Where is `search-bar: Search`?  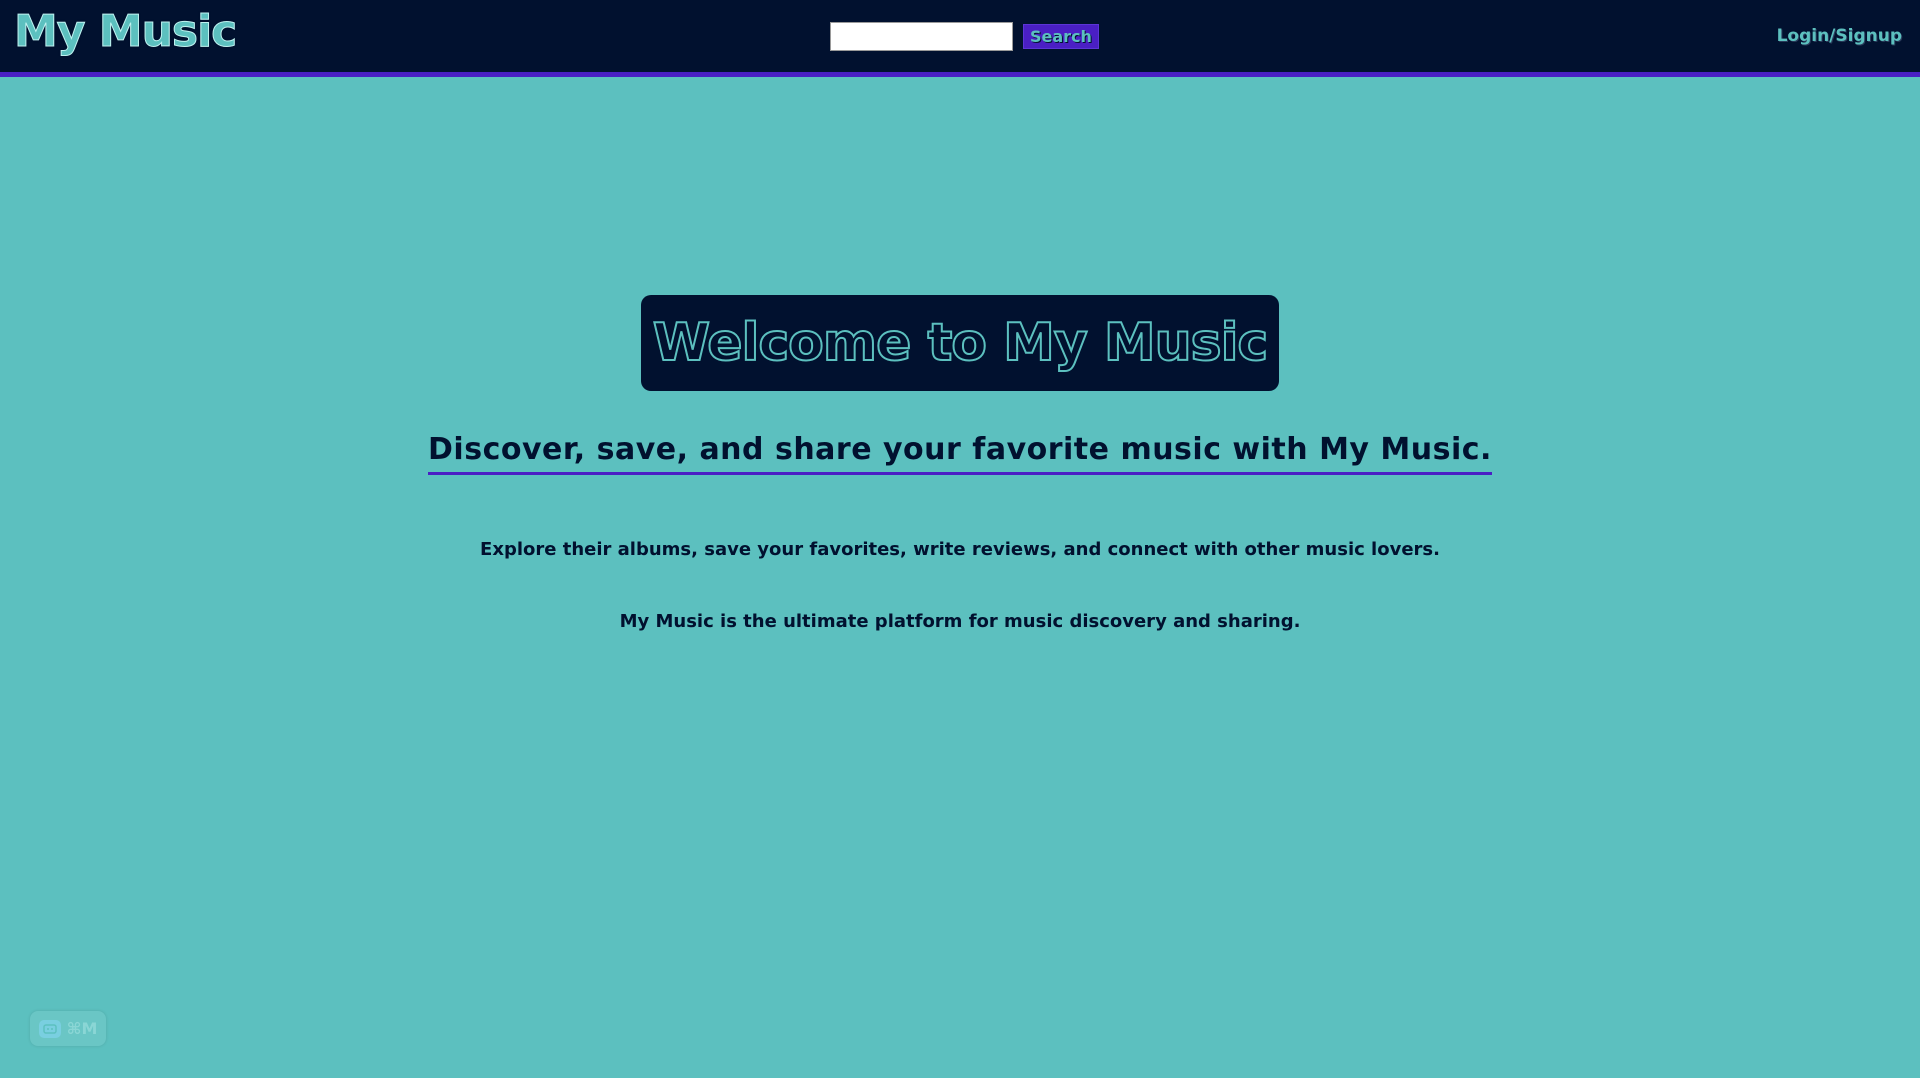
search-bar: Search is located at coordinates (964, 36).